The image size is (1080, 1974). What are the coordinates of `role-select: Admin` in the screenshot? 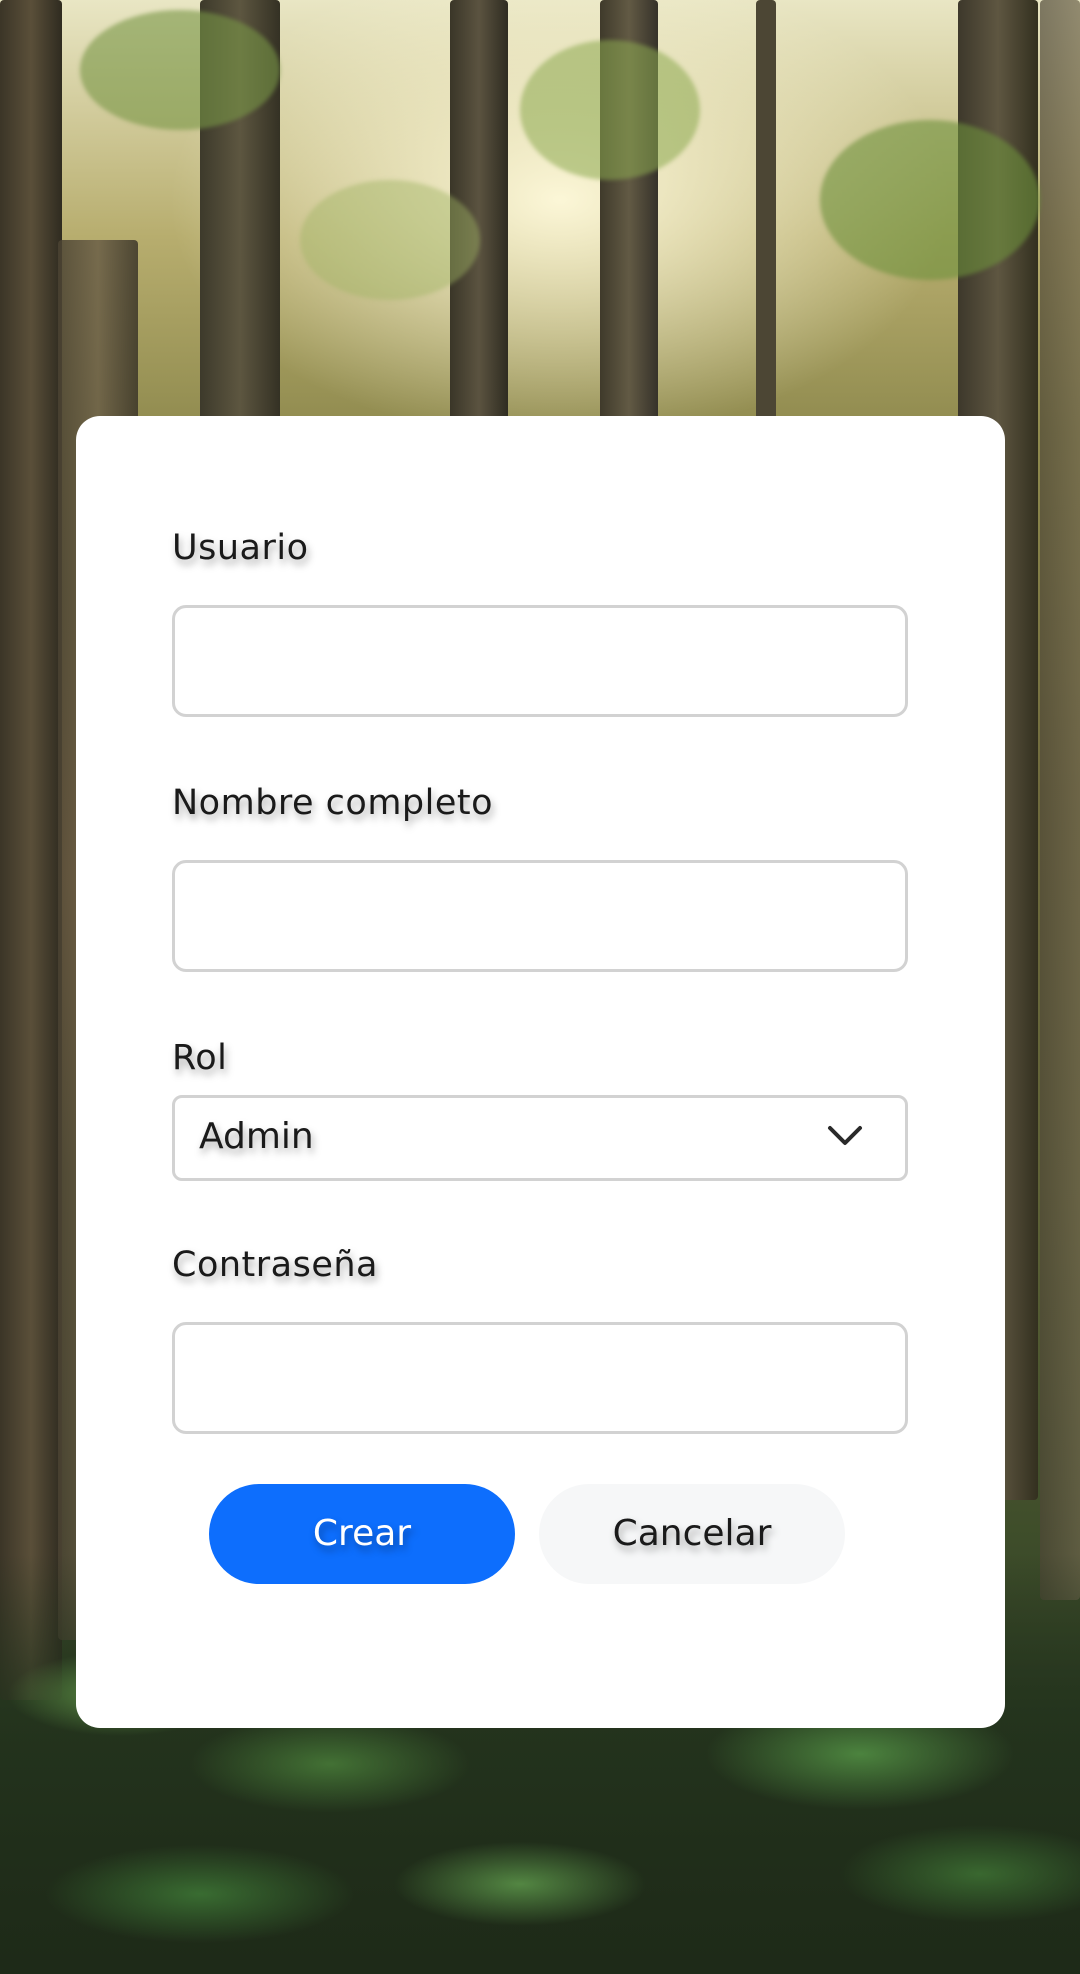 It's located at (540, 1138).